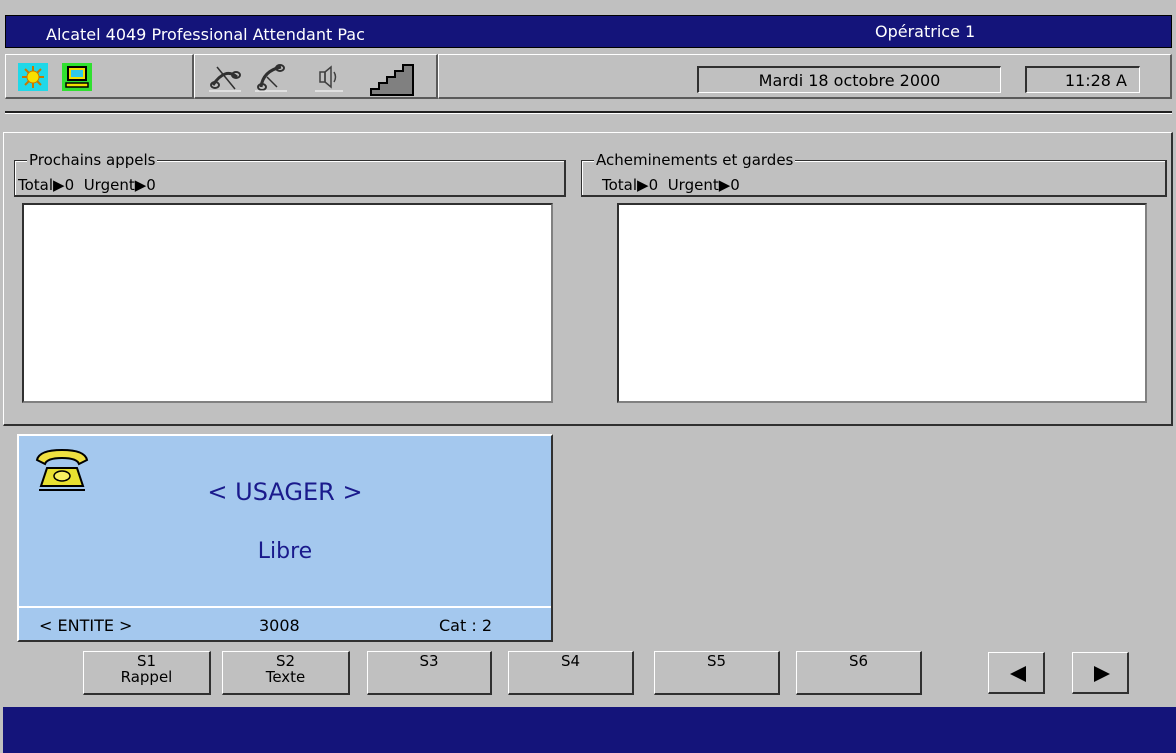  I want to click on softkey-s4: S4, so click(571, 673).